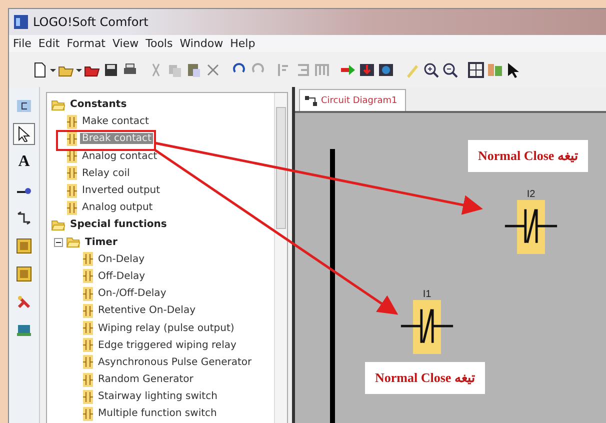  Describe the element at coordinates (98, 104) in the screenshot. I see `tree-item: Constants` at that location.